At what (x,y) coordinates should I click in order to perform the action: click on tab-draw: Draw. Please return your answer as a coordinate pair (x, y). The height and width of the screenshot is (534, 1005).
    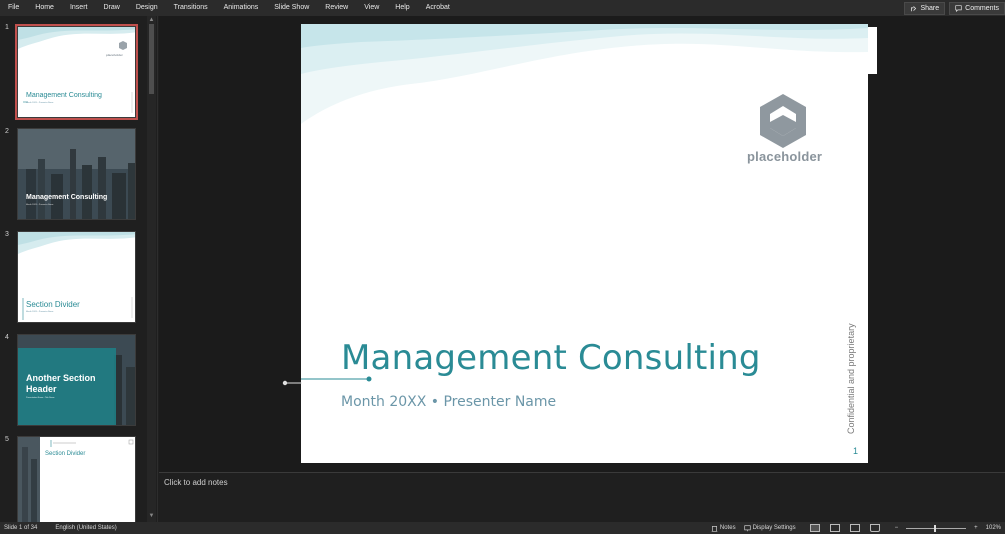
    Looking at the image, I should click on (111, 8).